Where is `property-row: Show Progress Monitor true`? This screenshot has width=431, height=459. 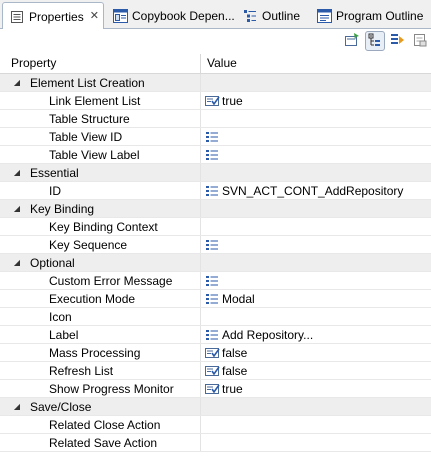
property-row: Show Progress Monitor true is located at coordinates (215, 389).